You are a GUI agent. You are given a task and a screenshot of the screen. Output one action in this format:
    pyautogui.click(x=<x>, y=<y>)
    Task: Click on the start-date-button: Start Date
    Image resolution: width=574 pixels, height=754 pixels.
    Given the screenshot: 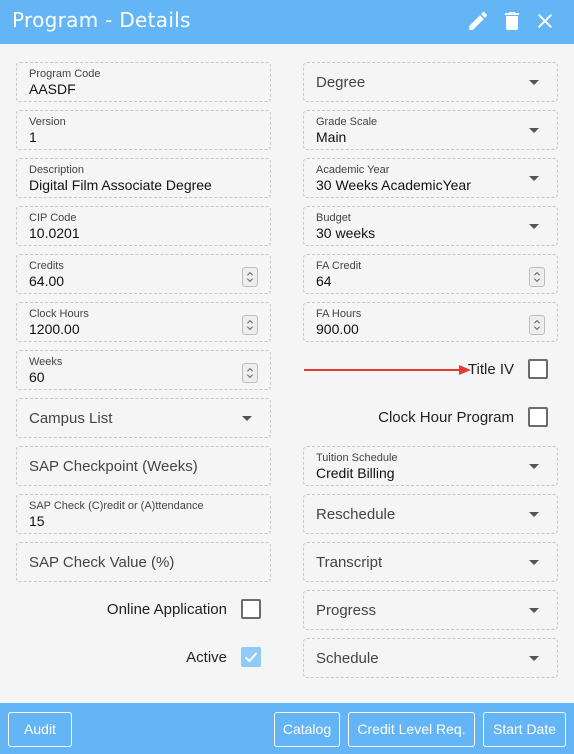 What is the action you would take?
    pyautogui.click(x=524, y=729)
    